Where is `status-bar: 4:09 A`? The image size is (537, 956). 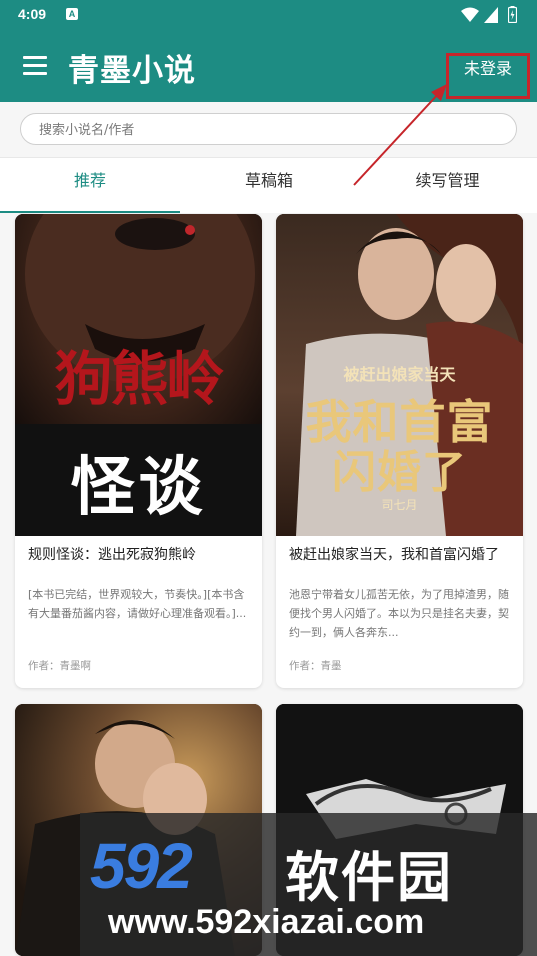 status-bar: 4:09 A is located at coordinates (268, 15).